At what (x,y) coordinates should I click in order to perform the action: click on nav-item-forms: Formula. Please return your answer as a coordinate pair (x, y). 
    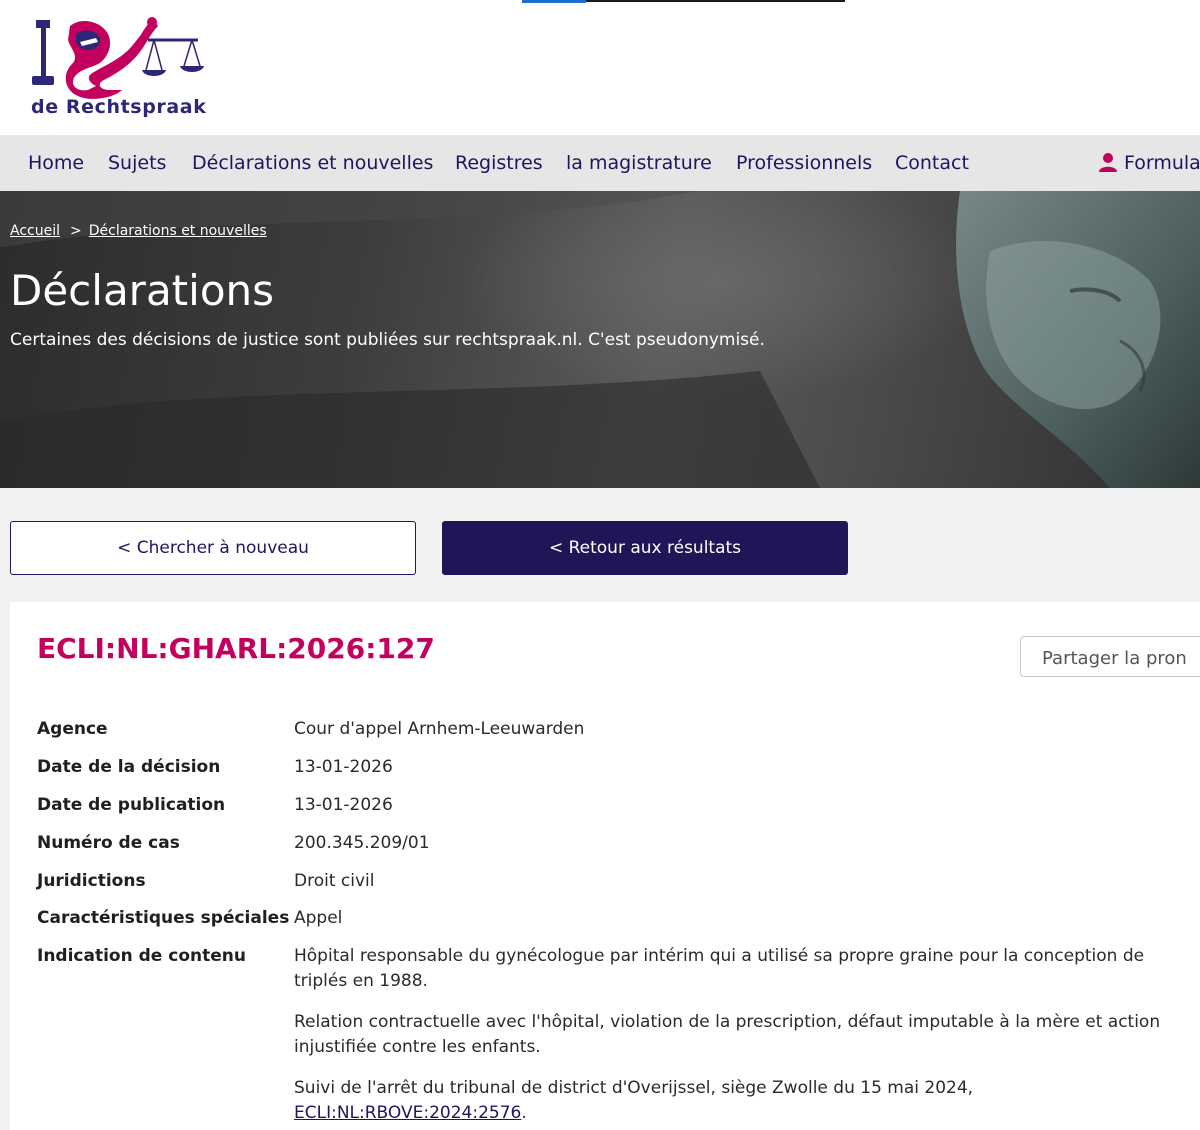
    Looking at the image, I should click on (1149, 163).